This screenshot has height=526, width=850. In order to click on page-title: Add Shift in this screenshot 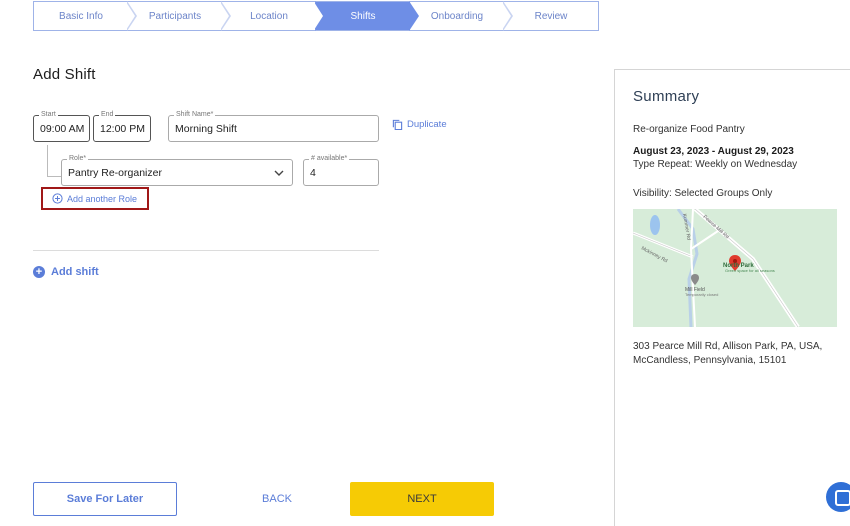, I will do `click(64, 74)`.